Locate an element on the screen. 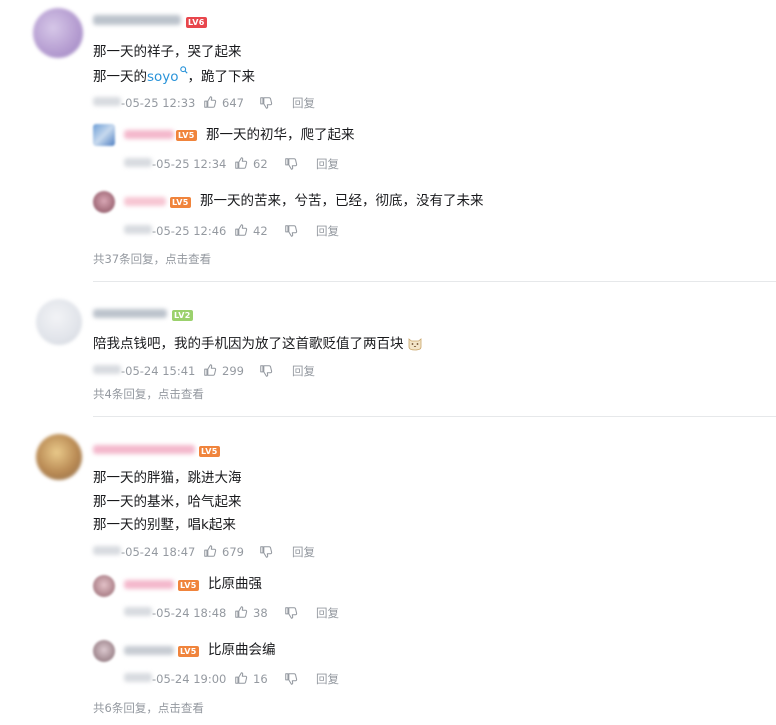 This screenshot has width=776, height=725. reply-text: 那一天的初华，爬了起来 is located at coordinates (280, 135).